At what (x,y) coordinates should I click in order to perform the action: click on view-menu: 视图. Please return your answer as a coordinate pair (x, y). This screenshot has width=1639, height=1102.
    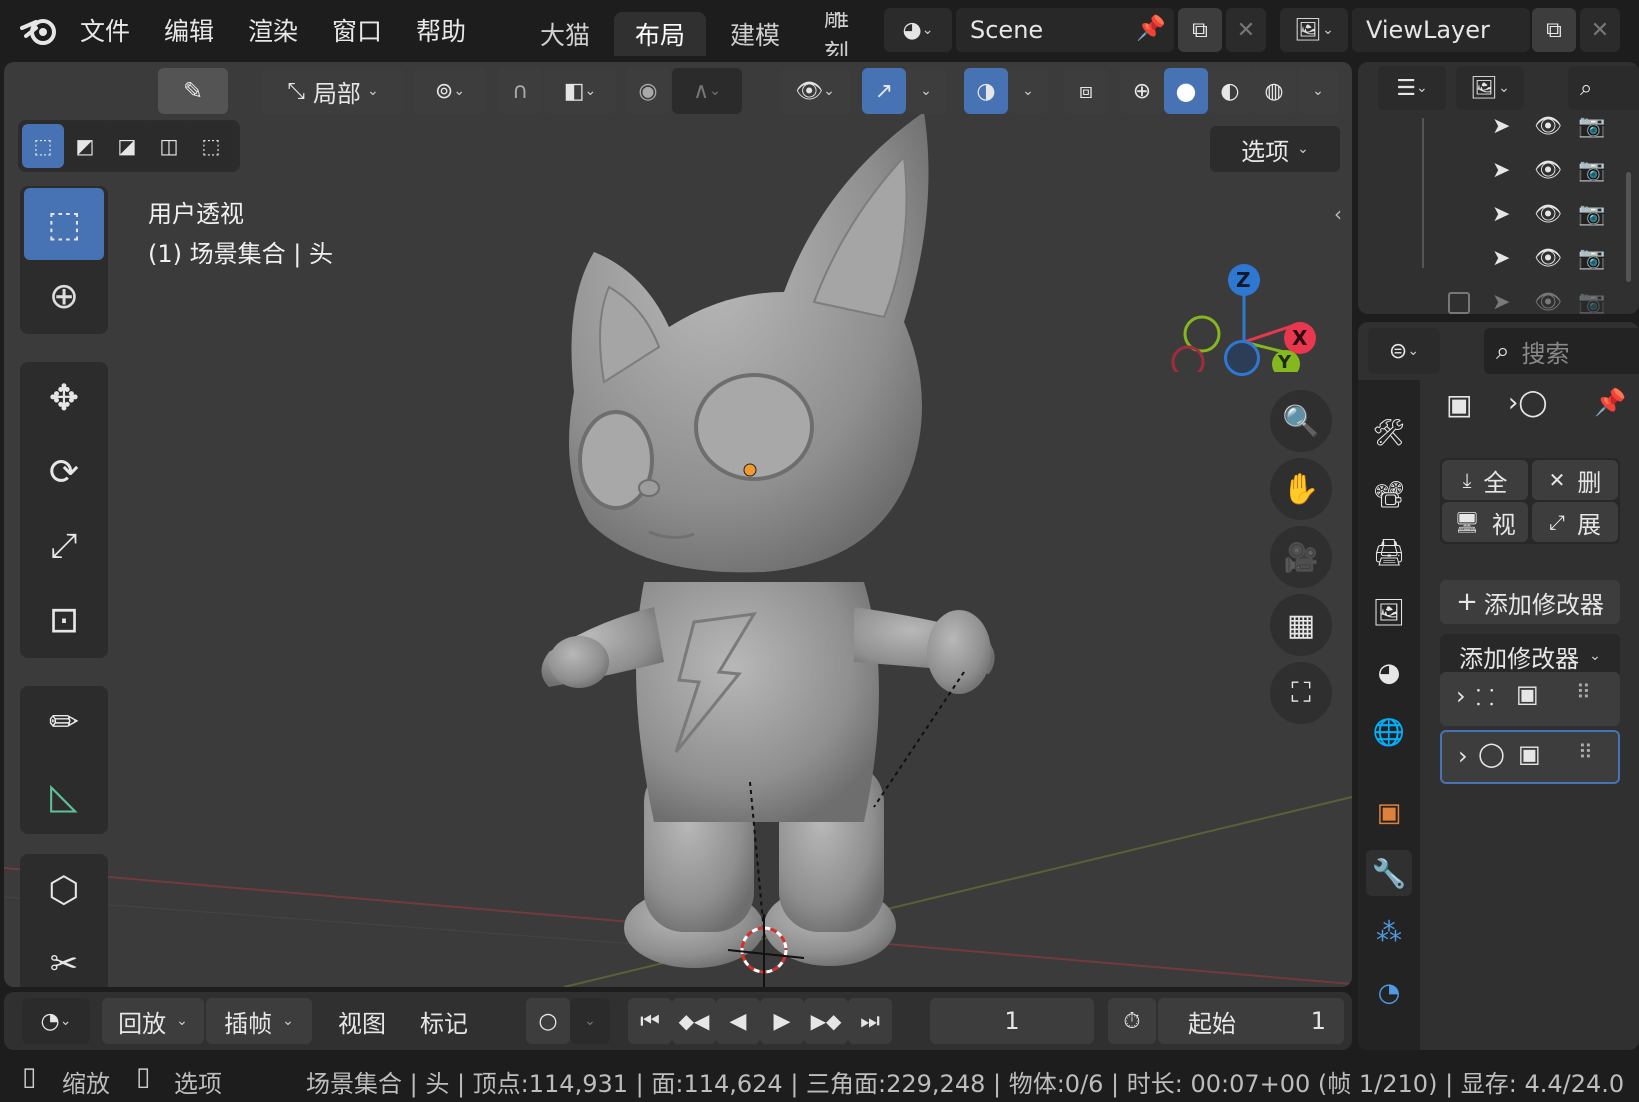
    Looking at the image, I should click on (362, 1021).